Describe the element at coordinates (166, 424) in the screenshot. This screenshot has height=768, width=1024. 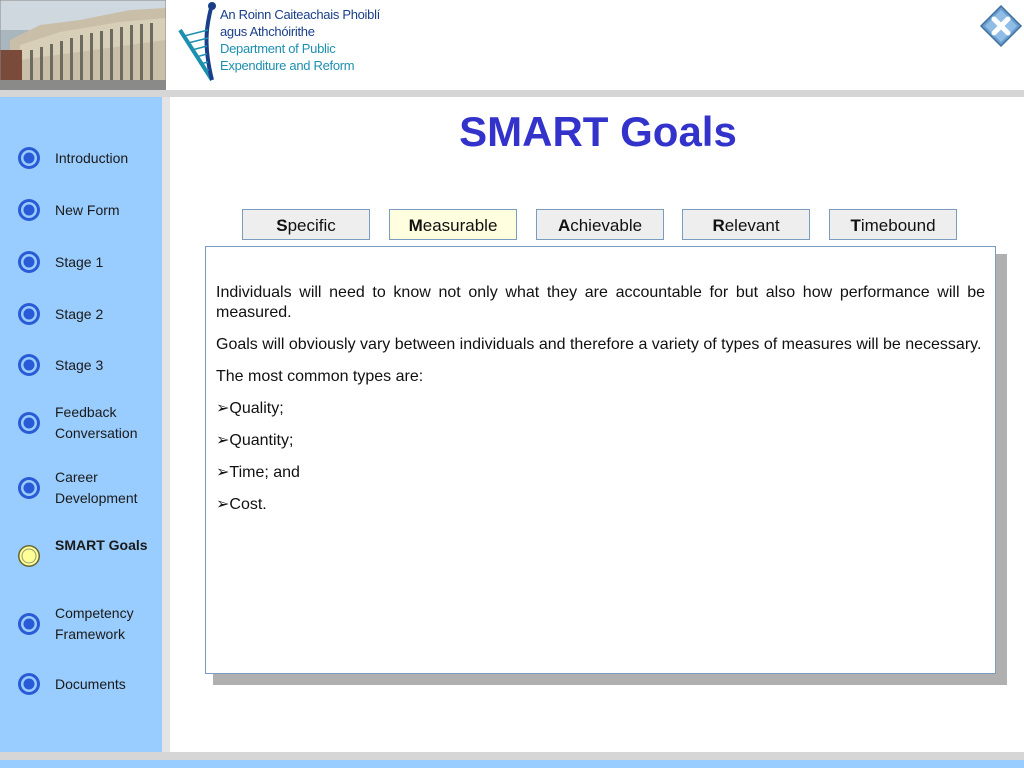
I see `sidebar-edge` at that location.